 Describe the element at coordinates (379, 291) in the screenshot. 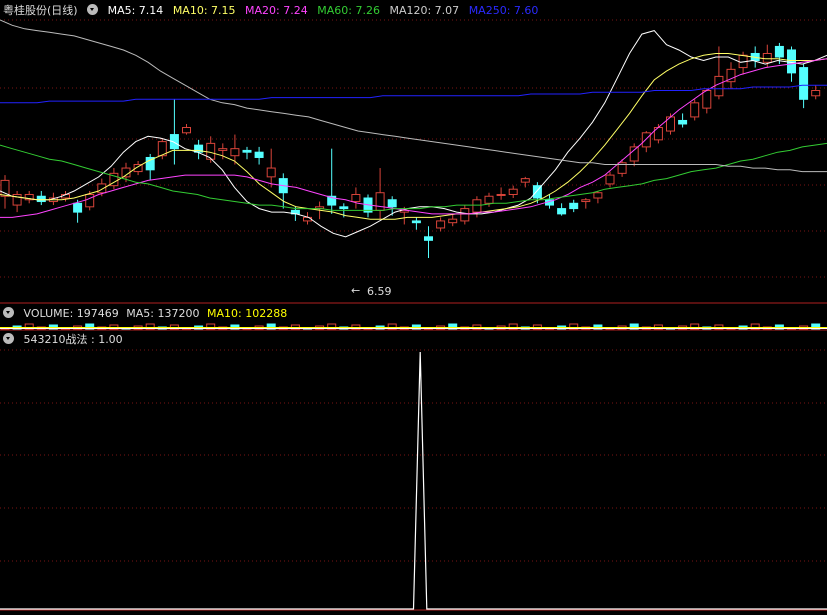

I see `low-price-label: 6.59` at that location.